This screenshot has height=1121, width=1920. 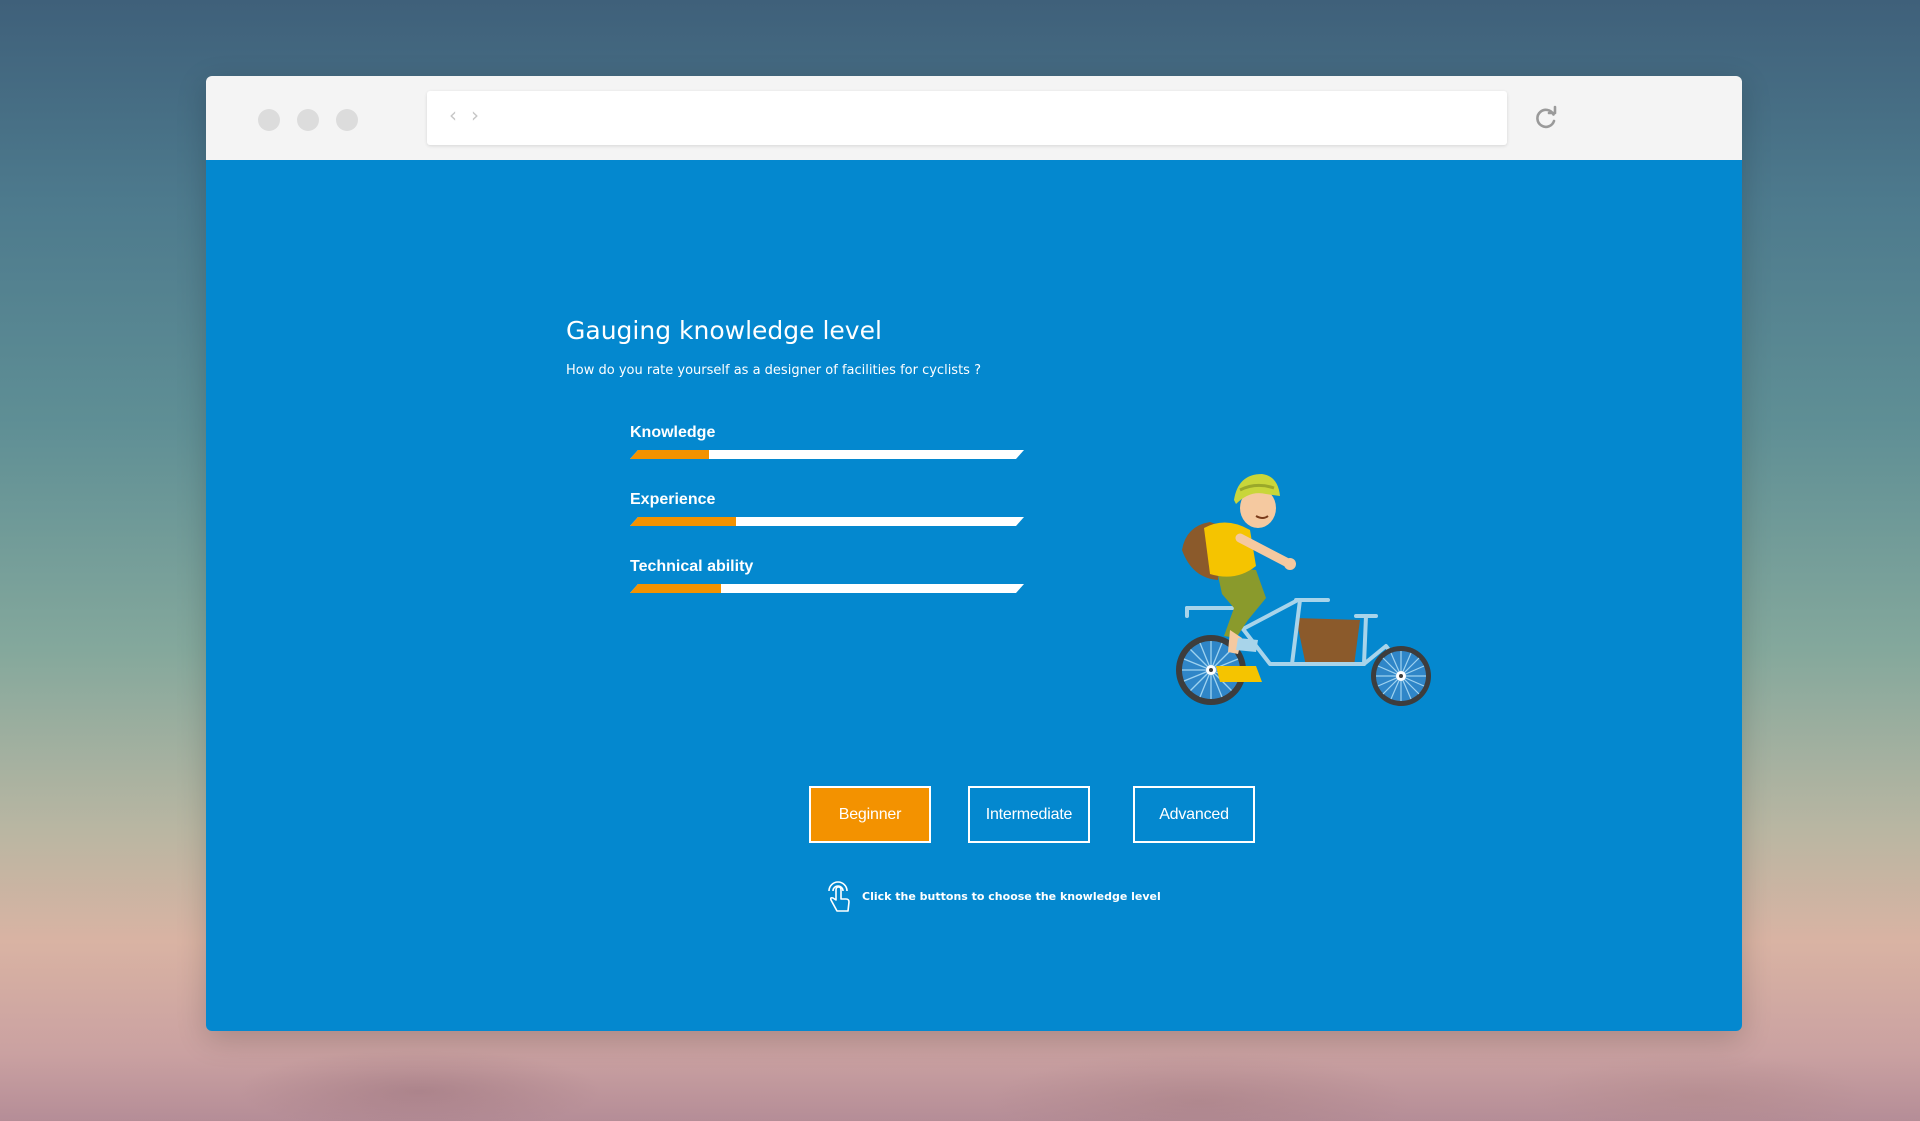 What do you see at coordinates (308, 120) in the screenshot?
I see `window-minimize-button` at bounding box center [308, 120].